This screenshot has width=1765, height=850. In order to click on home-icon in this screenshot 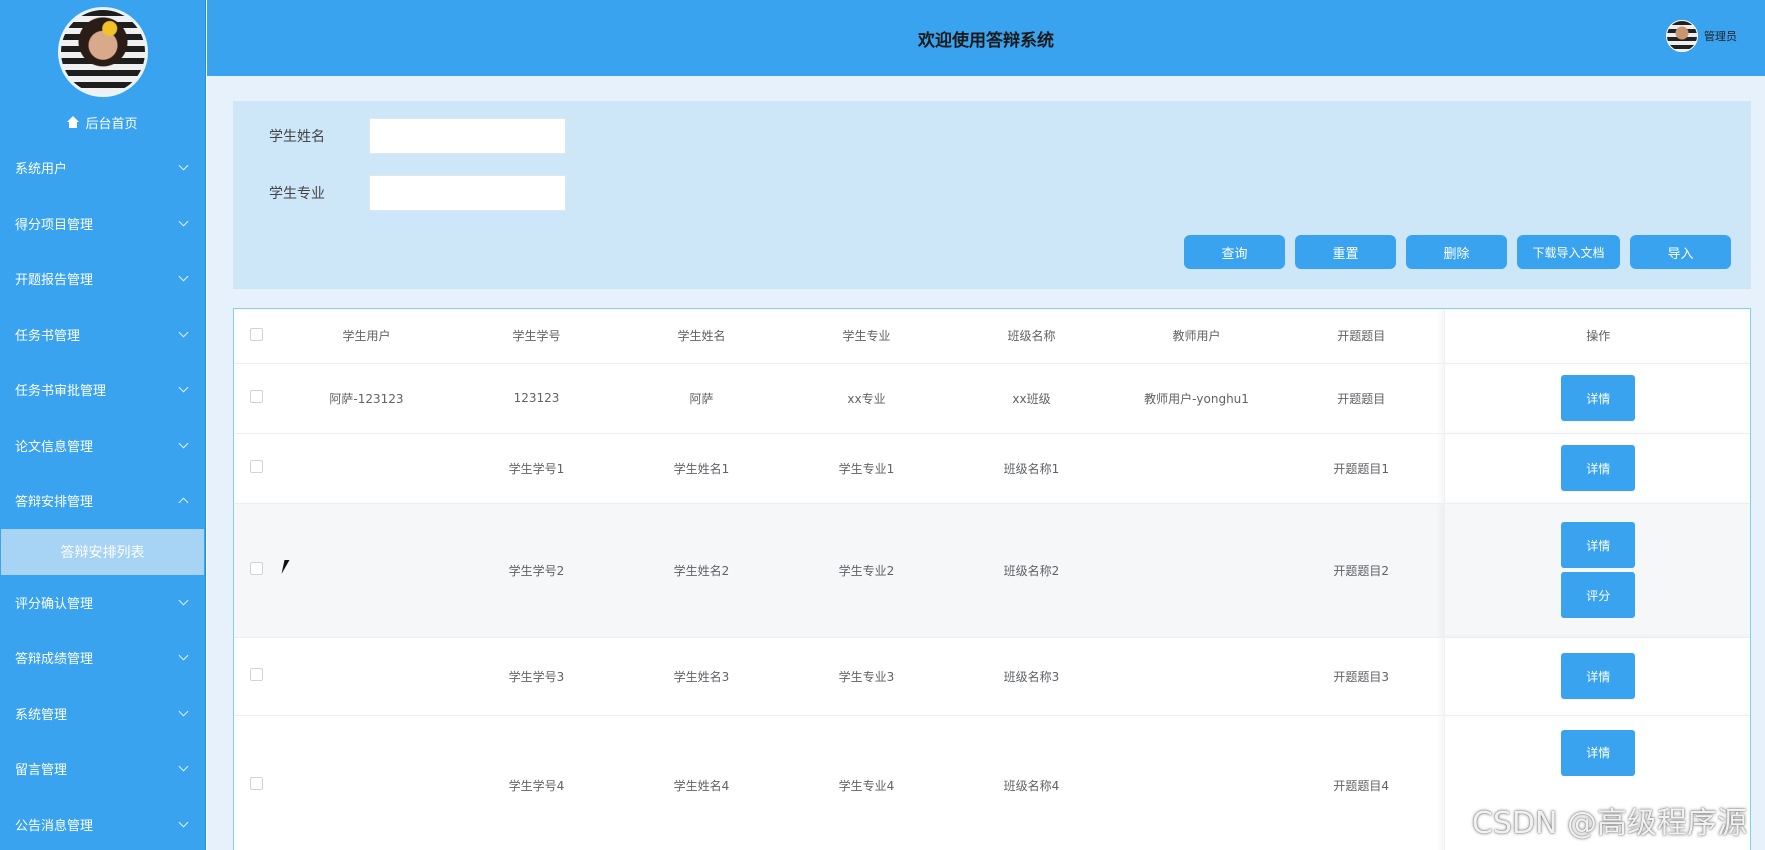, I will do `click(73, 122)`.